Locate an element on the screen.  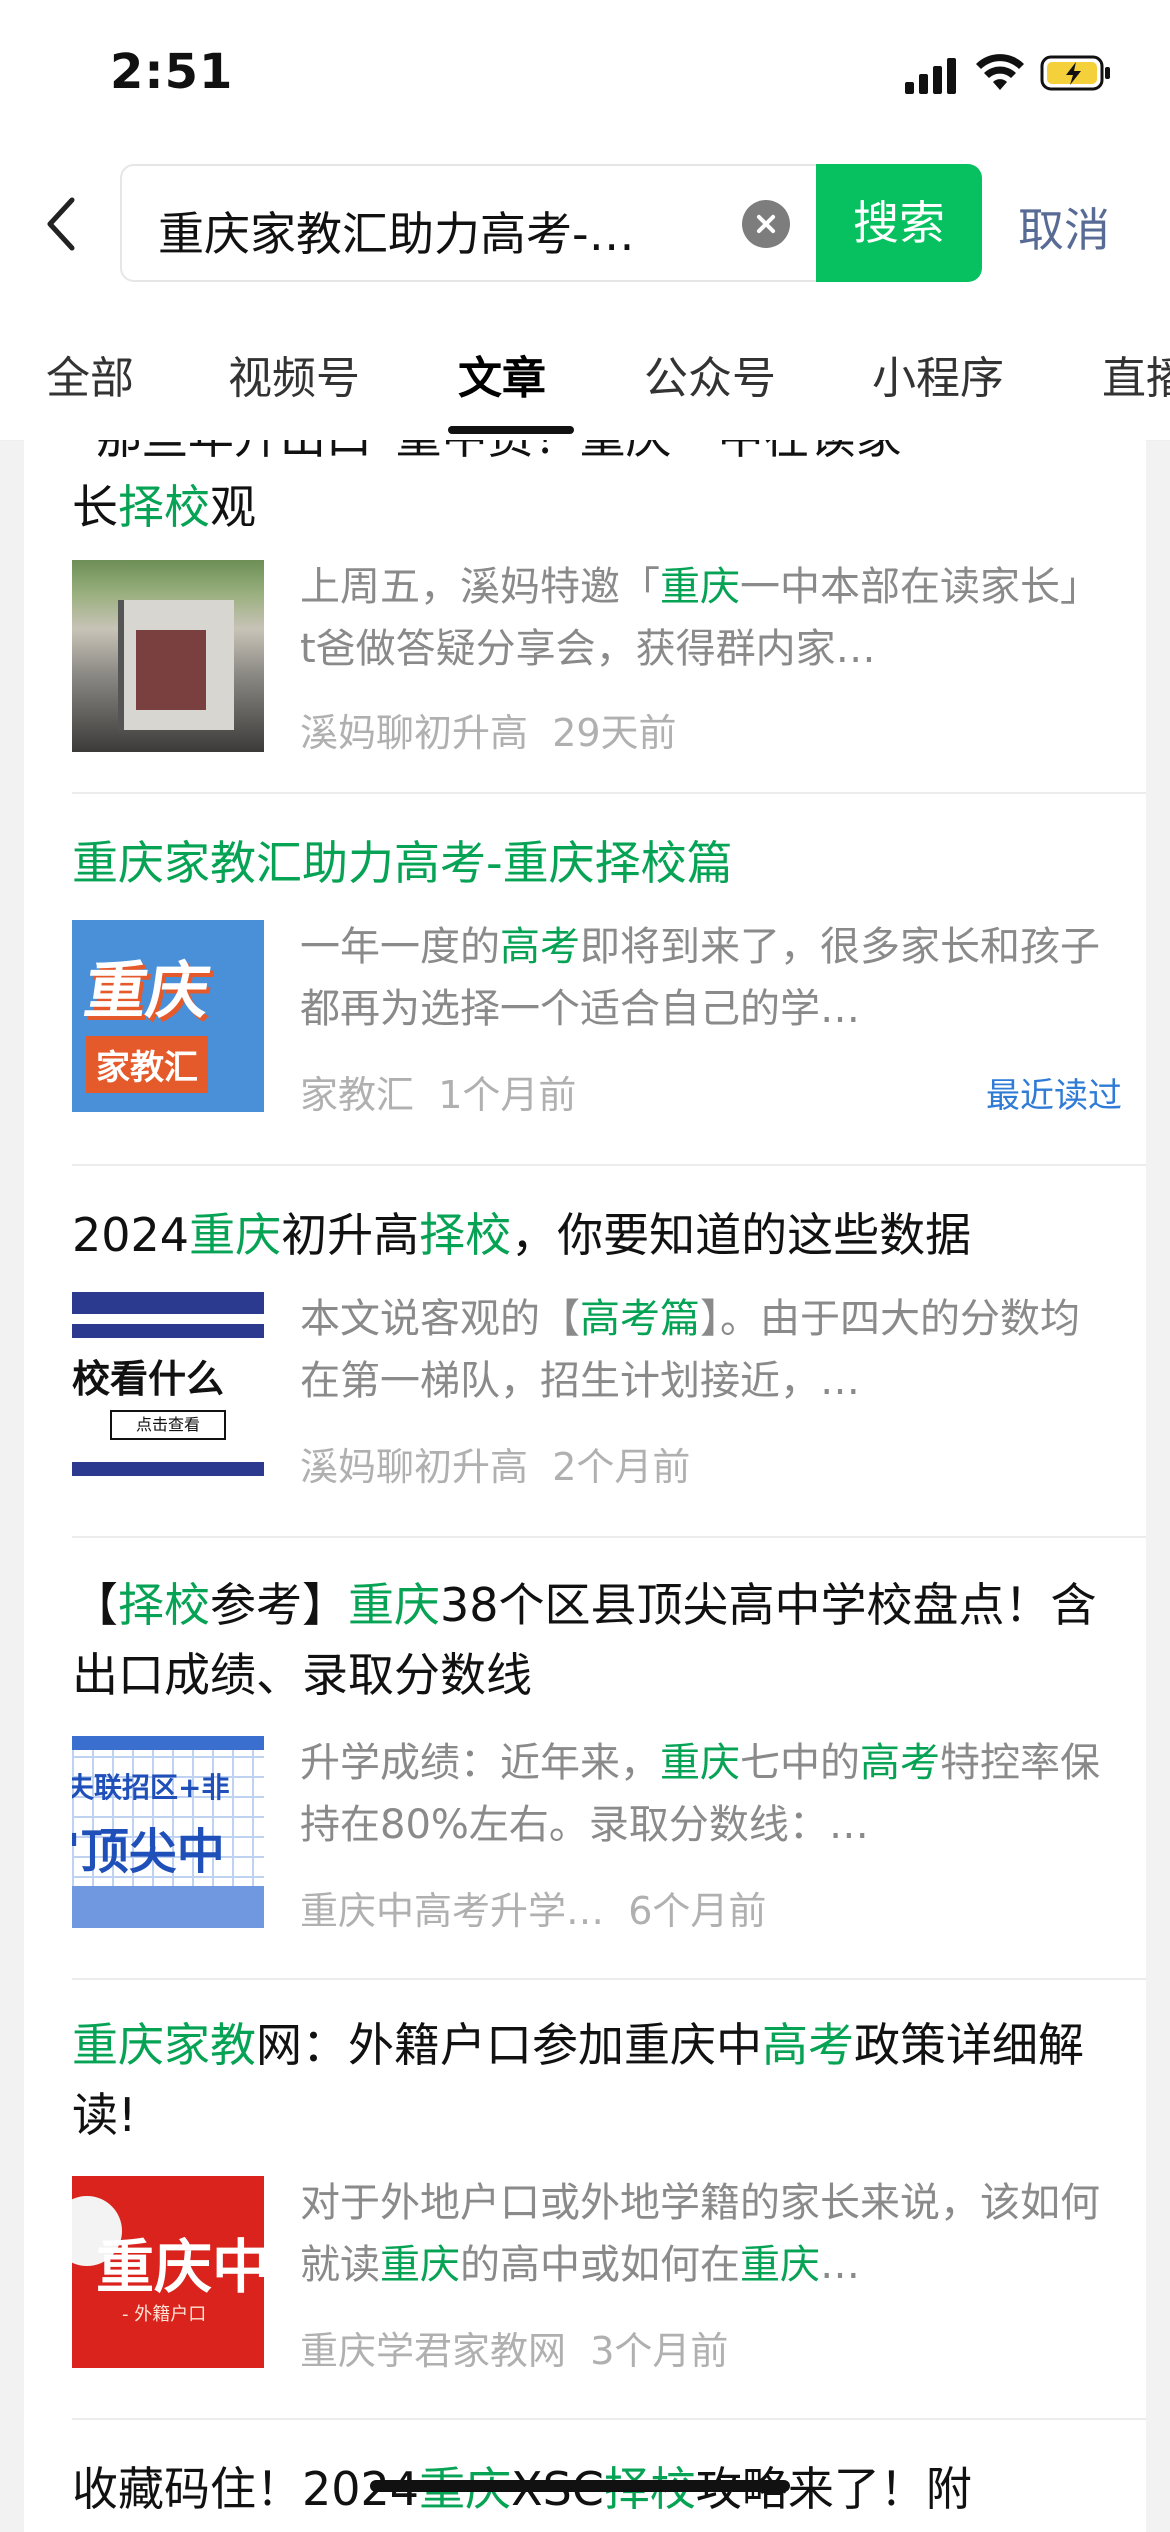
result-meta: 溪妈聊初升高 29天前 is located at coordinates (488, 729).